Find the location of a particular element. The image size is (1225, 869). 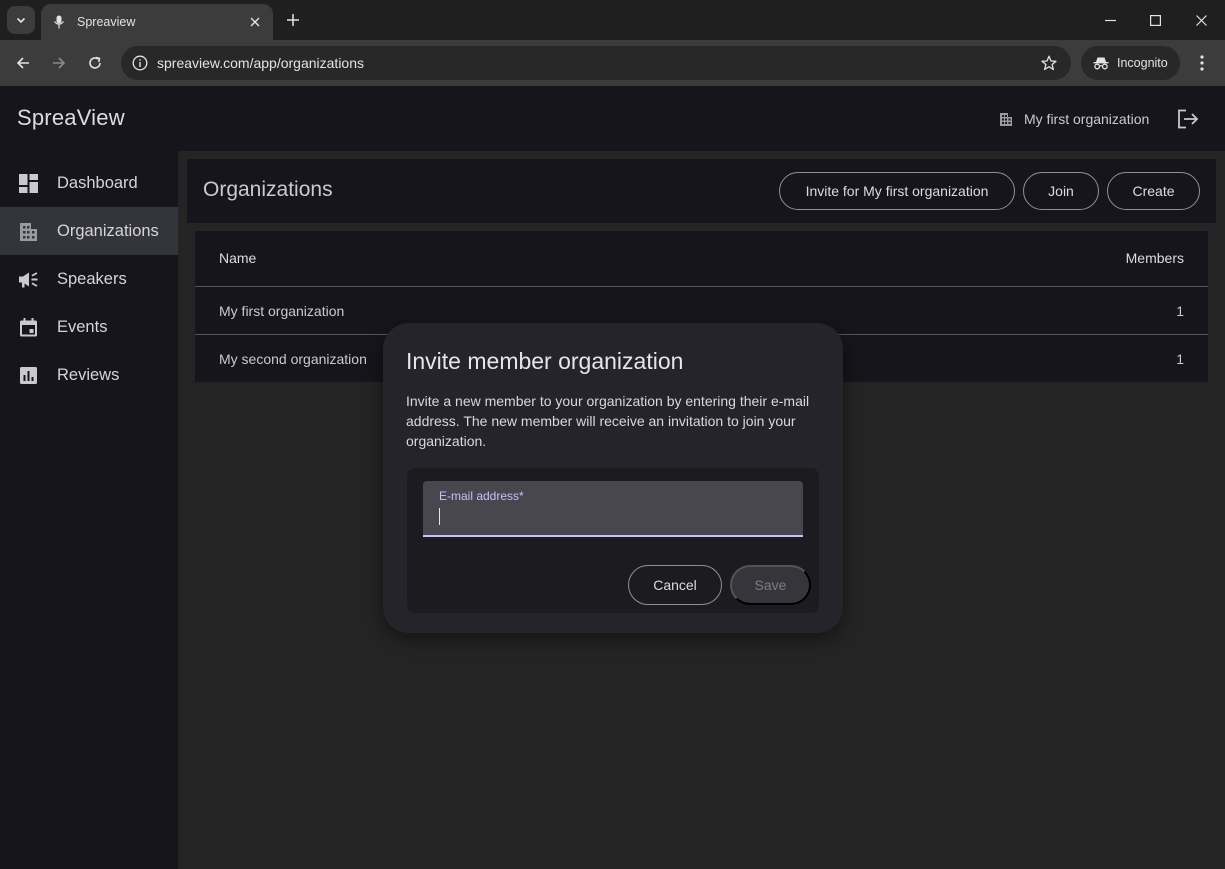

email-field: E-mail address* is located at coordinates (613, 509).